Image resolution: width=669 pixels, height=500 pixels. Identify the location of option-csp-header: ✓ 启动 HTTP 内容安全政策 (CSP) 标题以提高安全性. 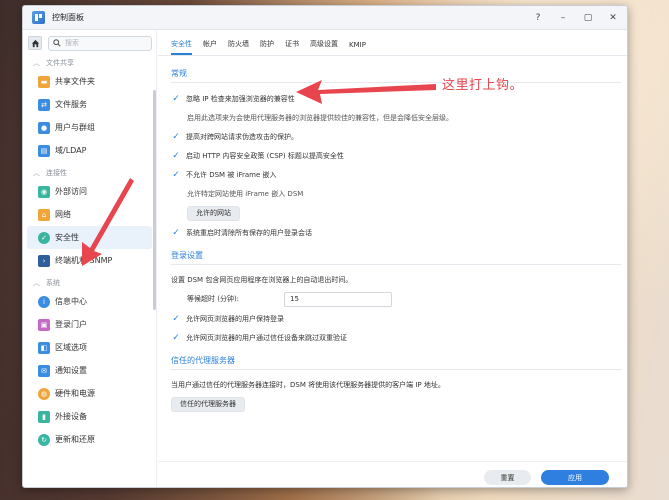
(396, 155).